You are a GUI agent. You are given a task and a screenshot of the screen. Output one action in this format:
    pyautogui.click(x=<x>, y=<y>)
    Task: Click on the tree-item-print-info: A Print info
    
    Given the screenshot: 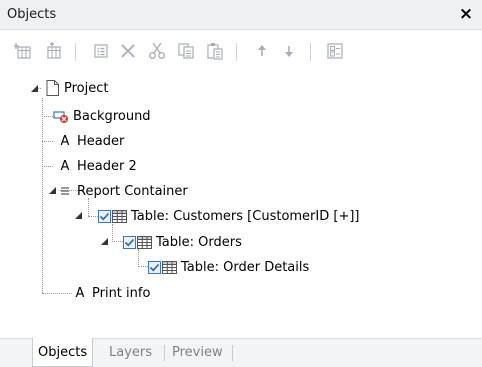 What is the action you would take?
    pyautogui.click(x=111, y=293)
    